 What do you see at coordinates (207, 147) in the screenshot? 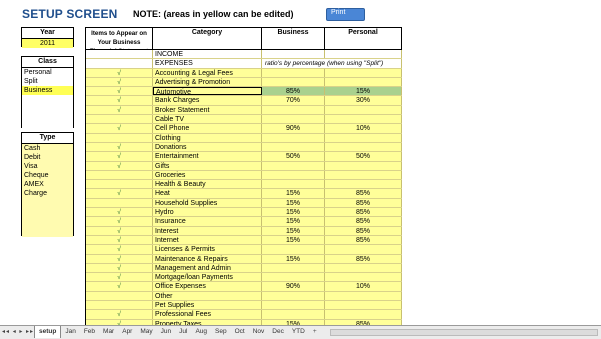
I see `category-cell: Donations` at bounding box center [207, 147].